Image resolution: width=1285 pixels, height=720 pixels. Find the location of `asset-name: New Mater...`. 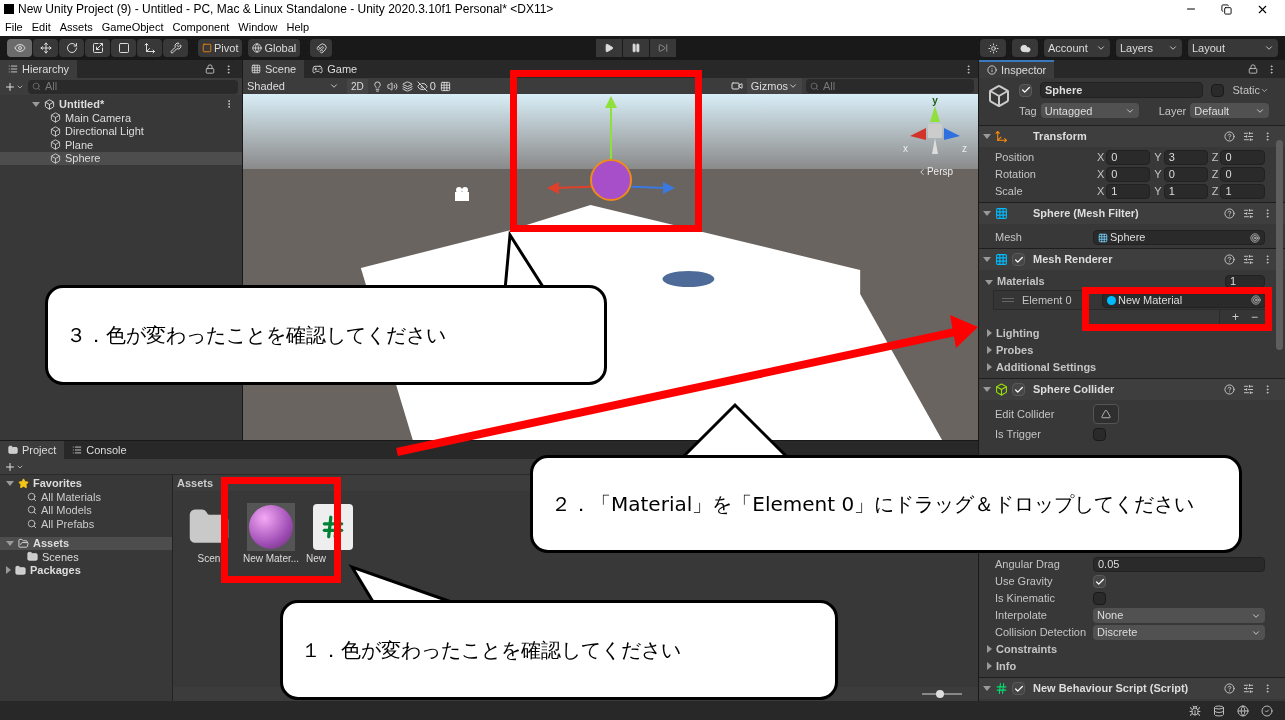

asset-name: New Mater... is located at coordinates (271, 559).